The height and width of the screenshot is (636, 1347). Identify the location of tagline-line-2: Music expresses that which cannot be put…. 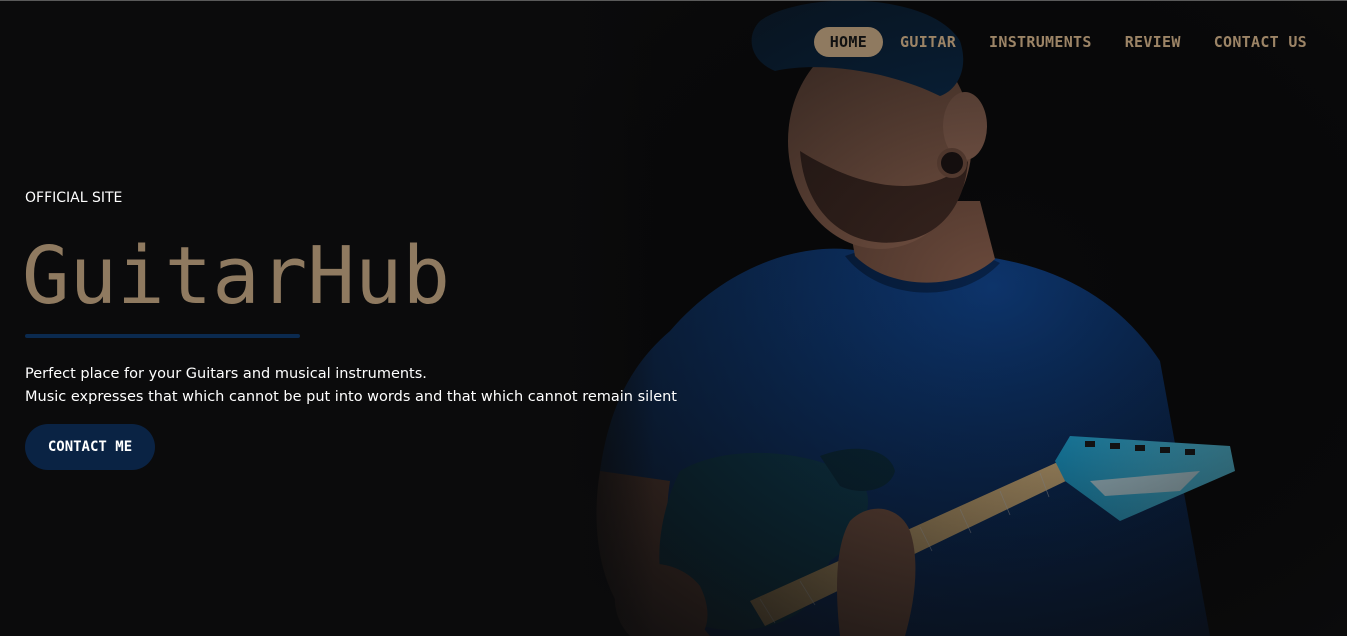
(351, 397).